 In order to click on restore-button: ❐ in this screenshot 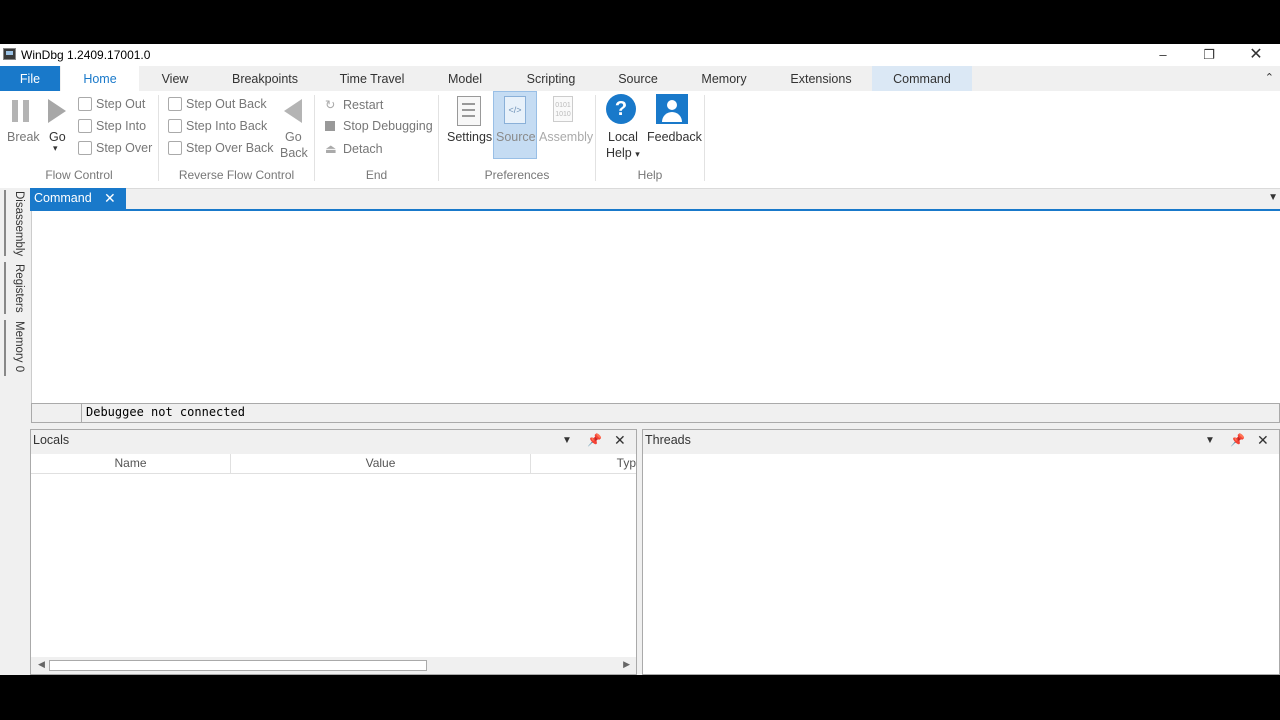, I will do `click(1209, 55)`.